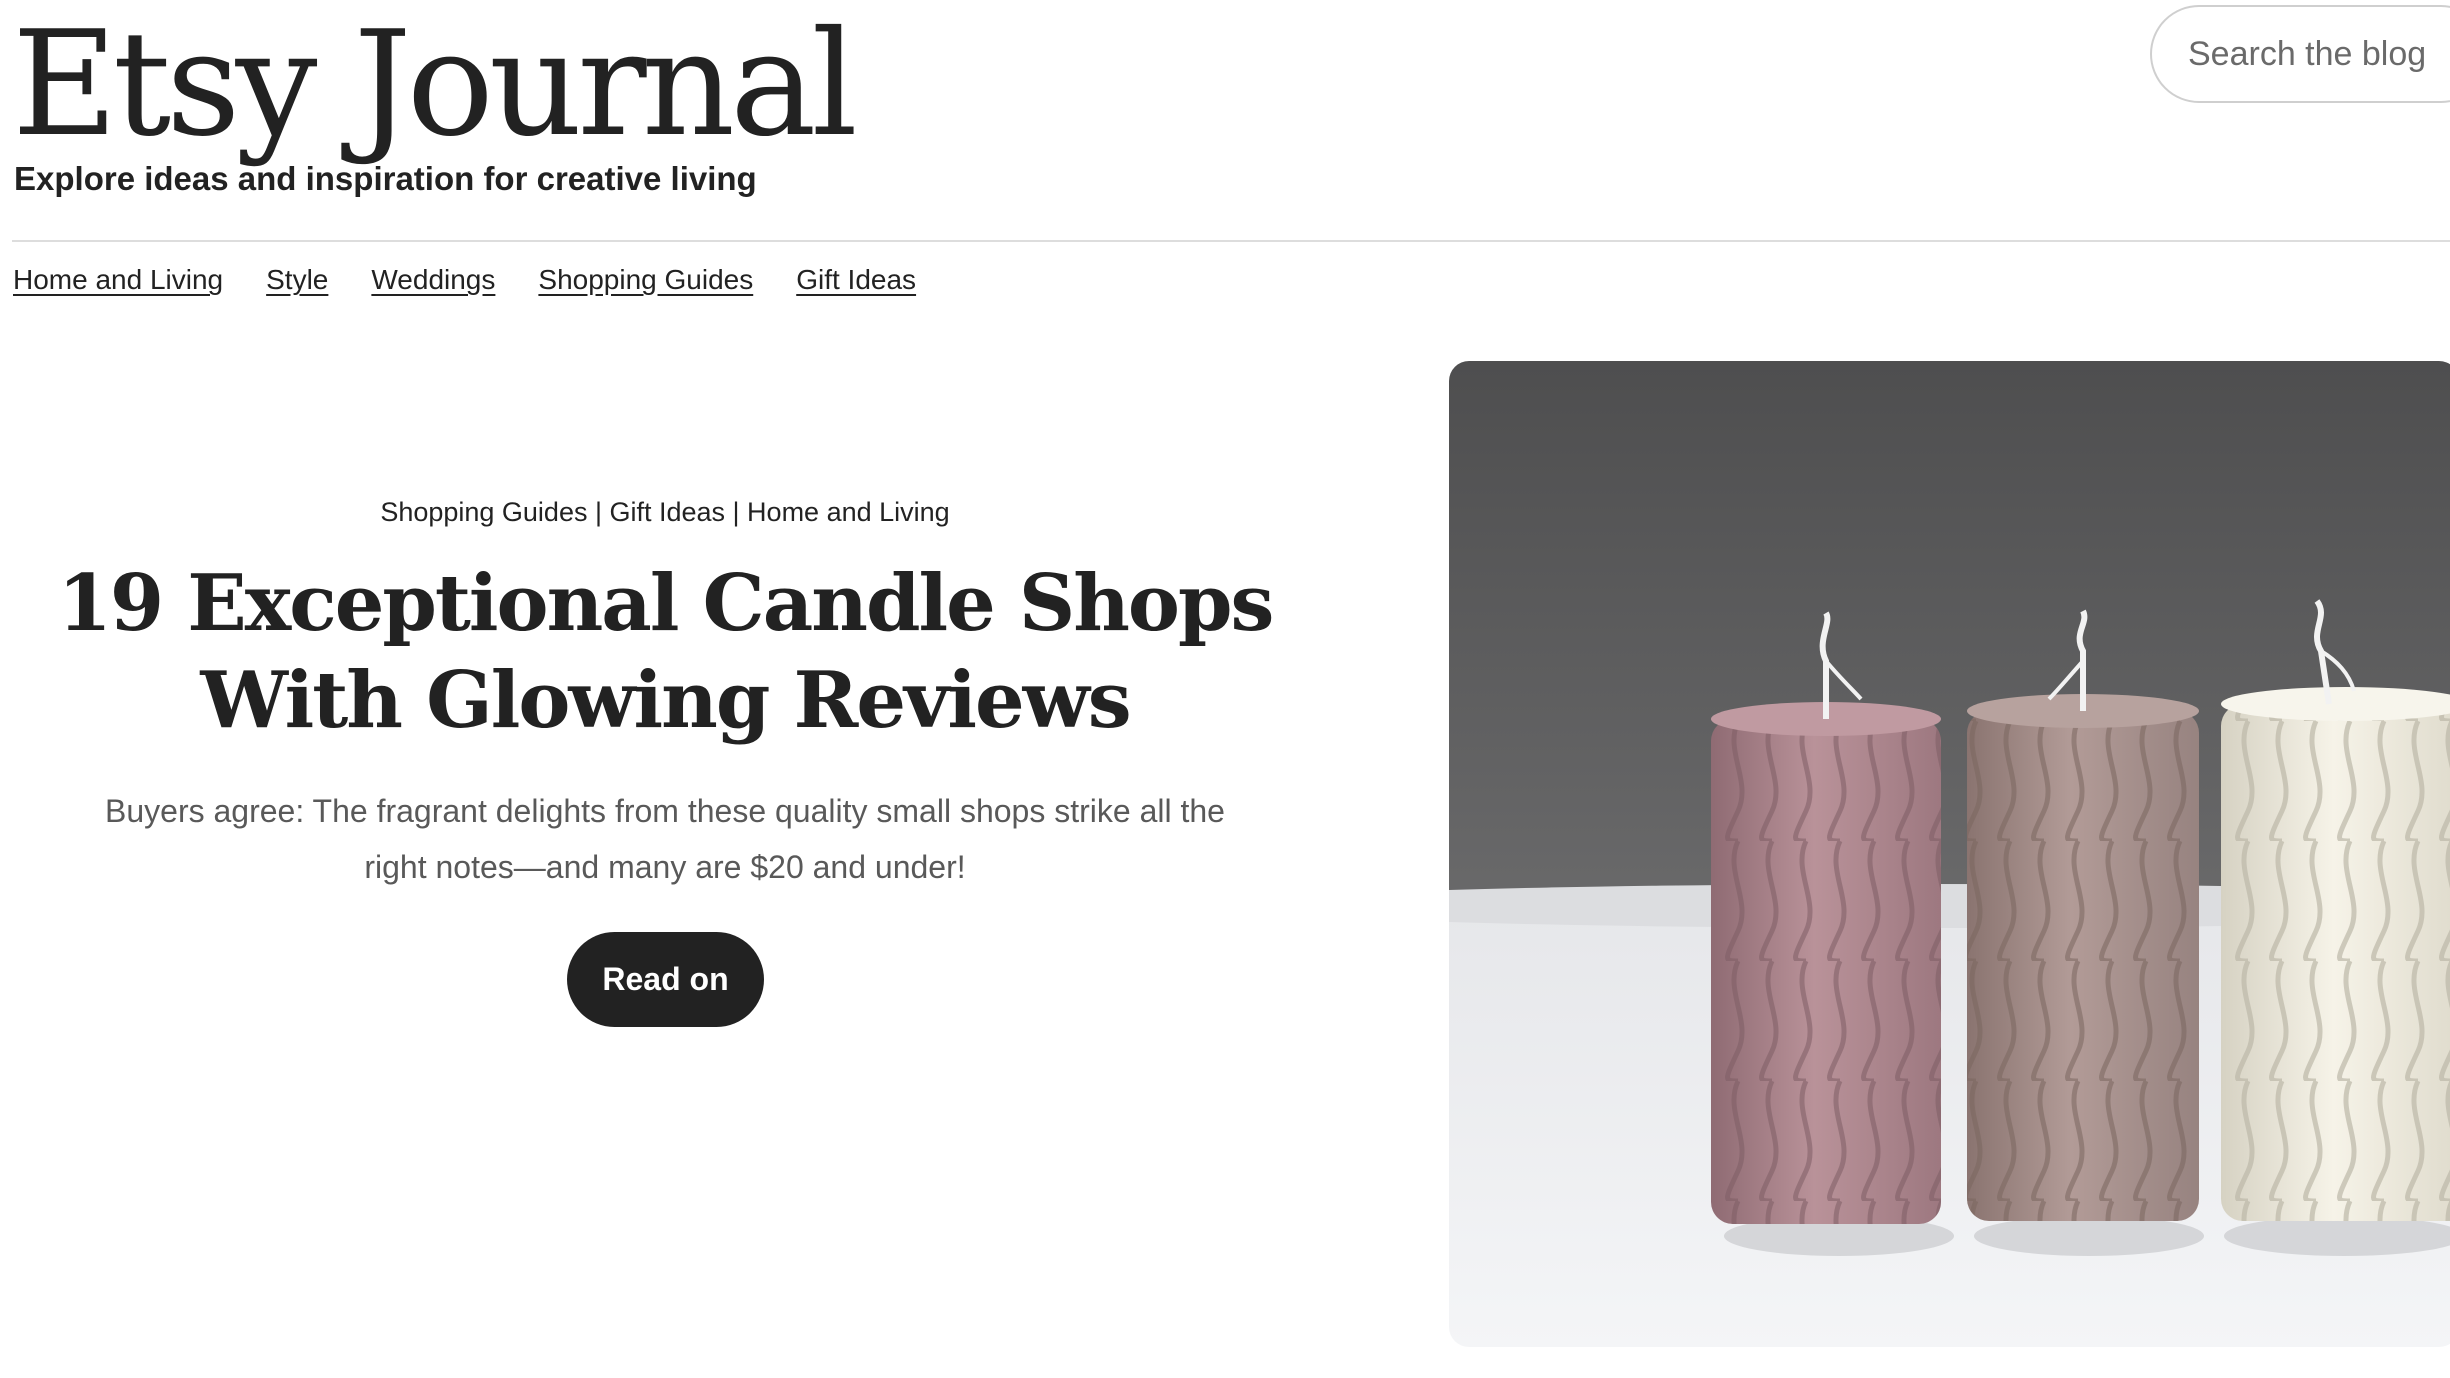 The width and height of the screenshot is (2450, 1378). I want to click on cream-candle, so click(2335, 927).